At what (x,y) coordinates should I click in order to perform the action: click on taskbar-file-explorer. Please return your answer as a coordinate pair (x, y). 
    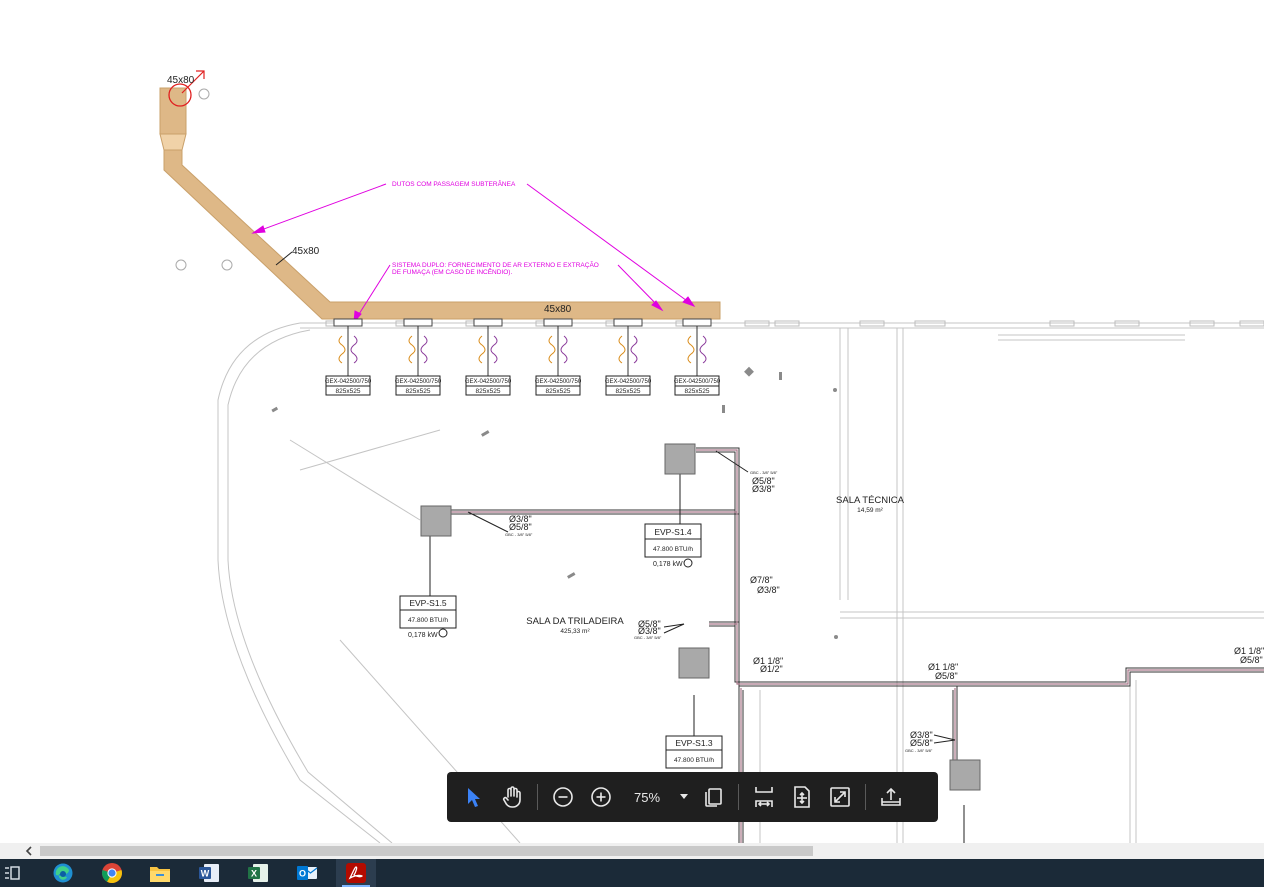
    Looking at the image, I should click on (160, 873).